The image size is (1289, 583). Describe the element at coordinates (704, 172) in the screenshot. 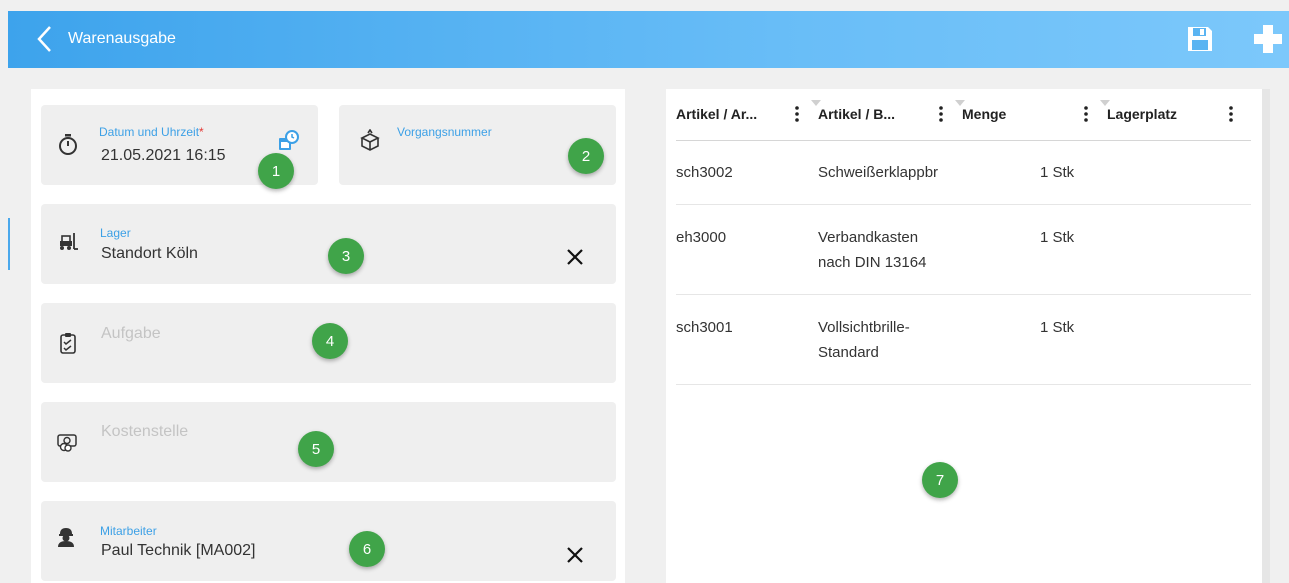

I see `cell-artikelnummer: sch3002` at that location.